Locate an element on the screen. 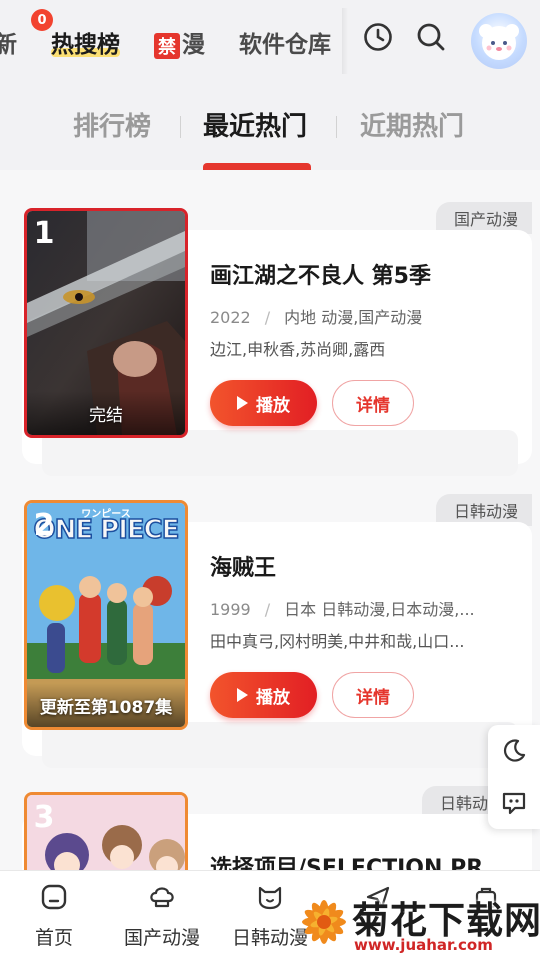  top-nav-tab-hot-search-label: 热搜榜 is located at coordinates (85, 45).